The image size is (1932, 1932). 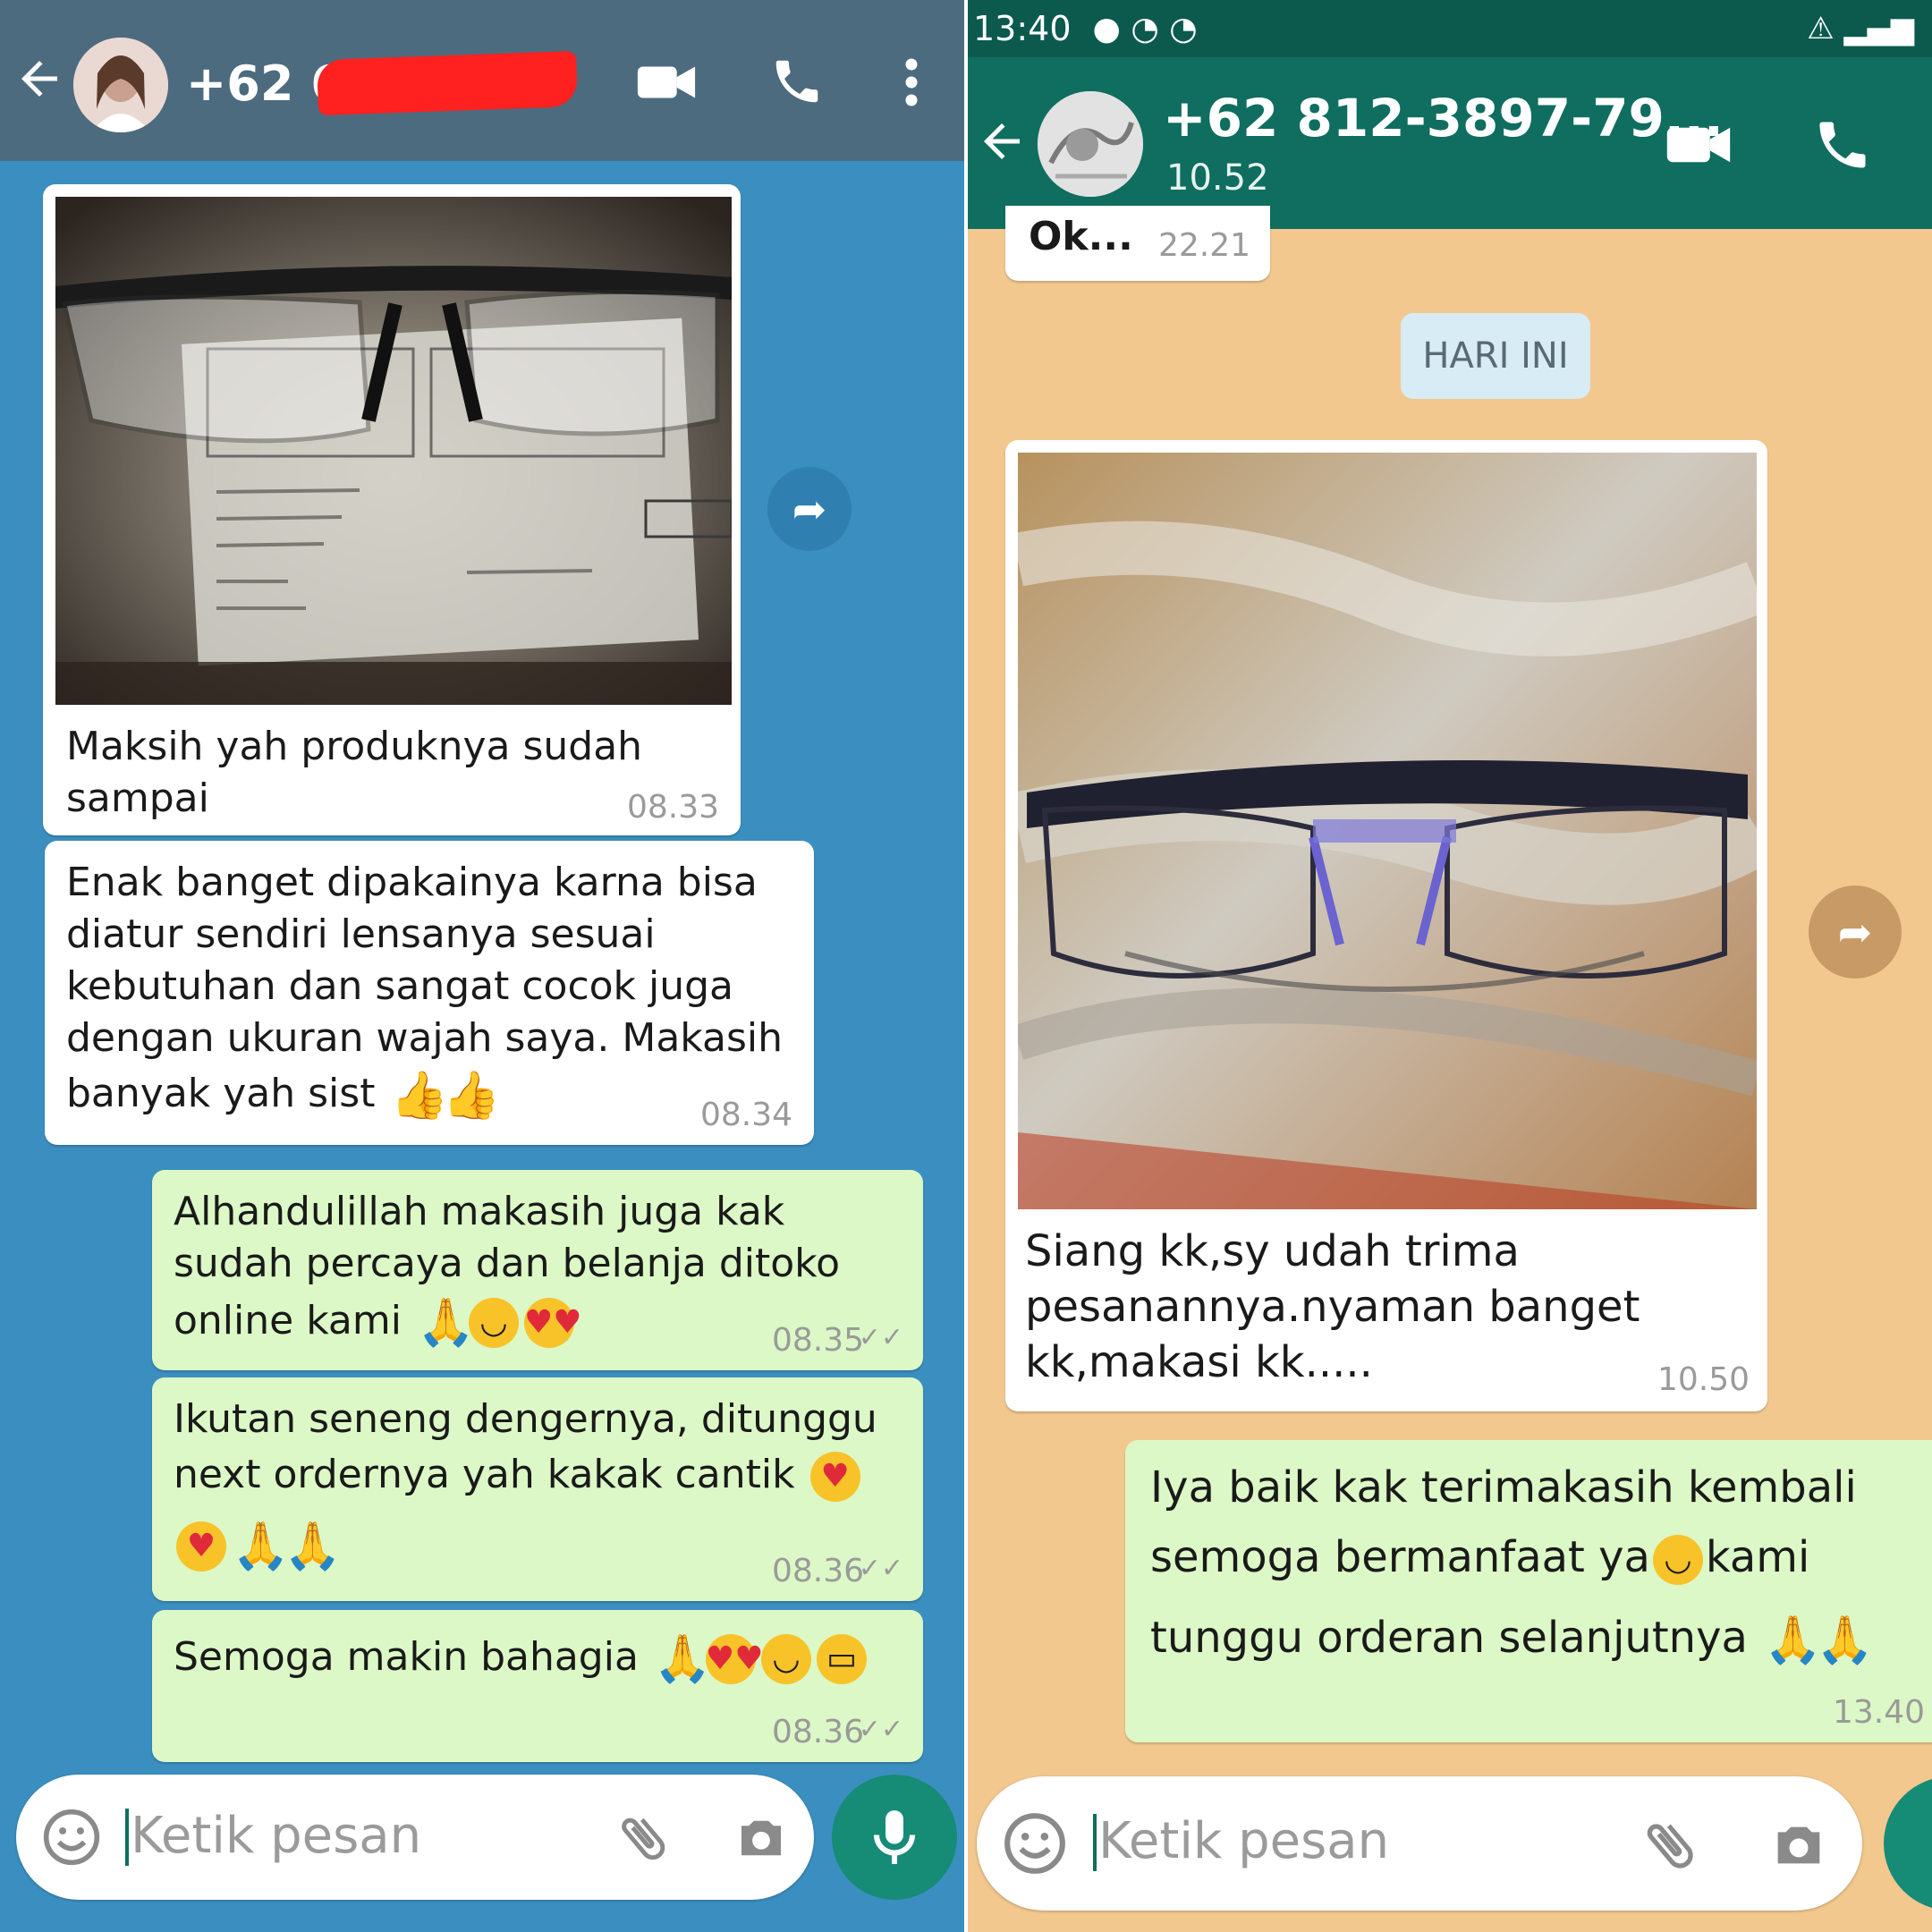 I want to click on incoming-text-message: Ok... 22.21, so click(x=1137, y=243).